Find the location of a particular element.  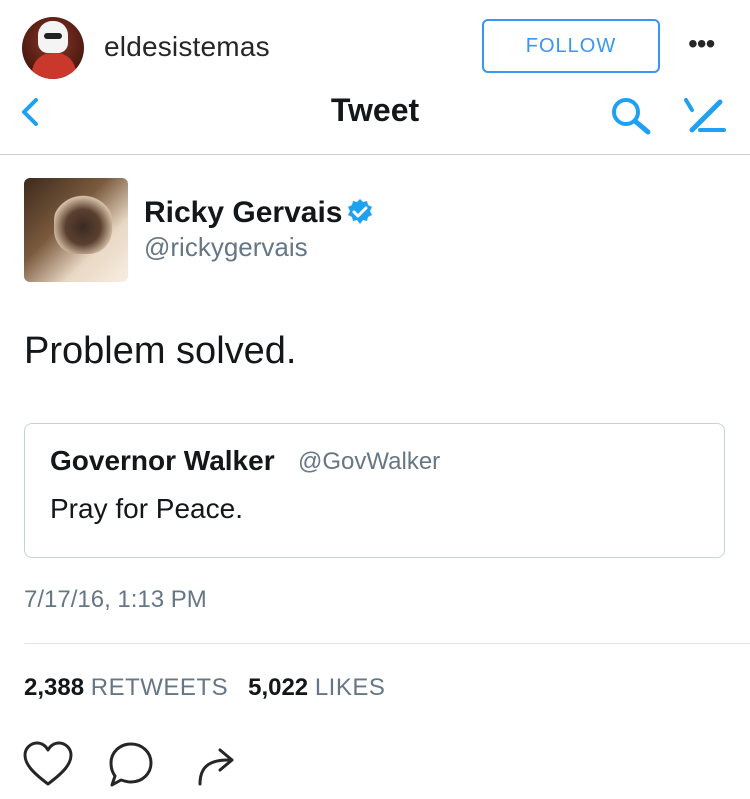

username-link: eldesistemas is located at coordinates (187, 47).